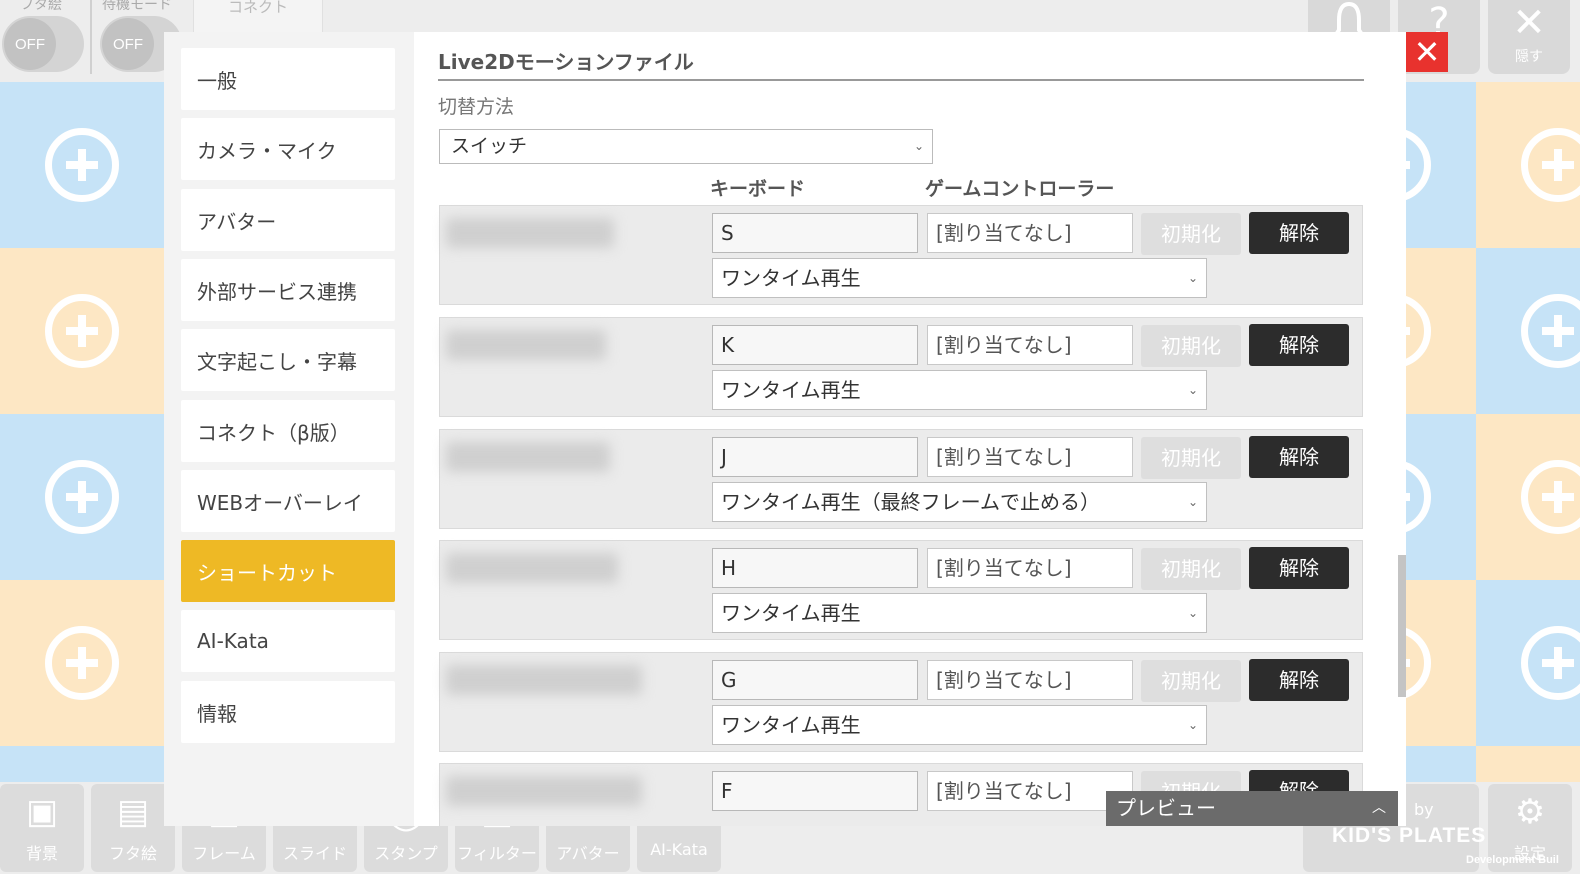  What do you see at coordinates (258, 18) in the screenshot?
I see `connect-tab: コネクト` at bounding box center [258, 18].